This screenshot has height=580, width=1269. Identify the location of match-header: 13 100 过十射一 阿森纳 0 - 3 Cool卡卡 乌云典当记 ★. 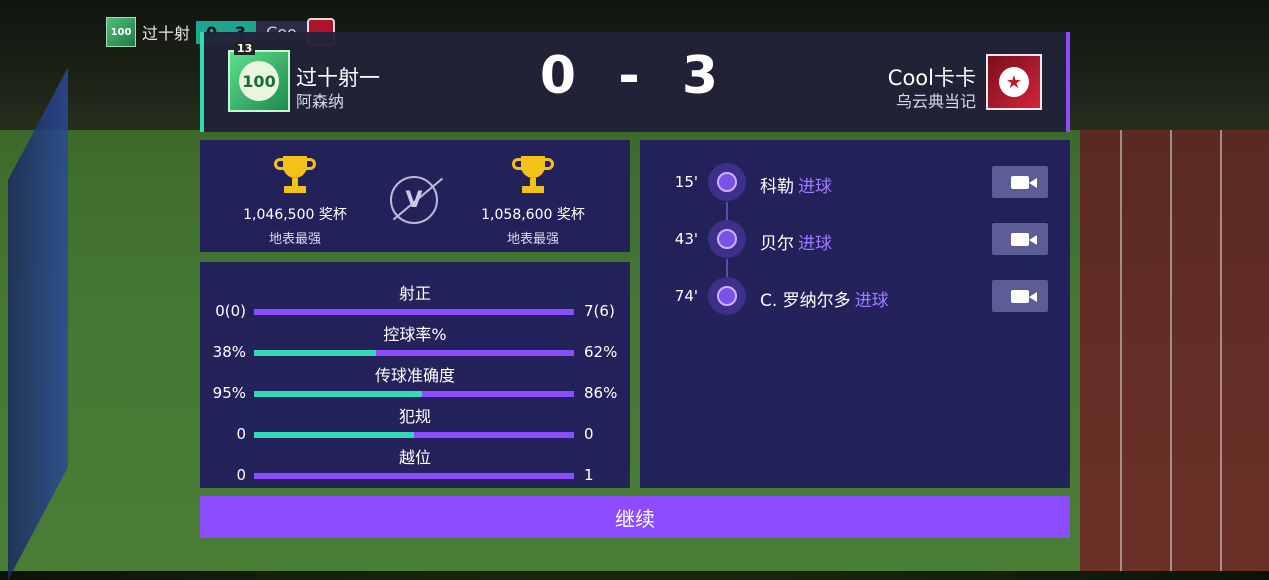
(635, 82).